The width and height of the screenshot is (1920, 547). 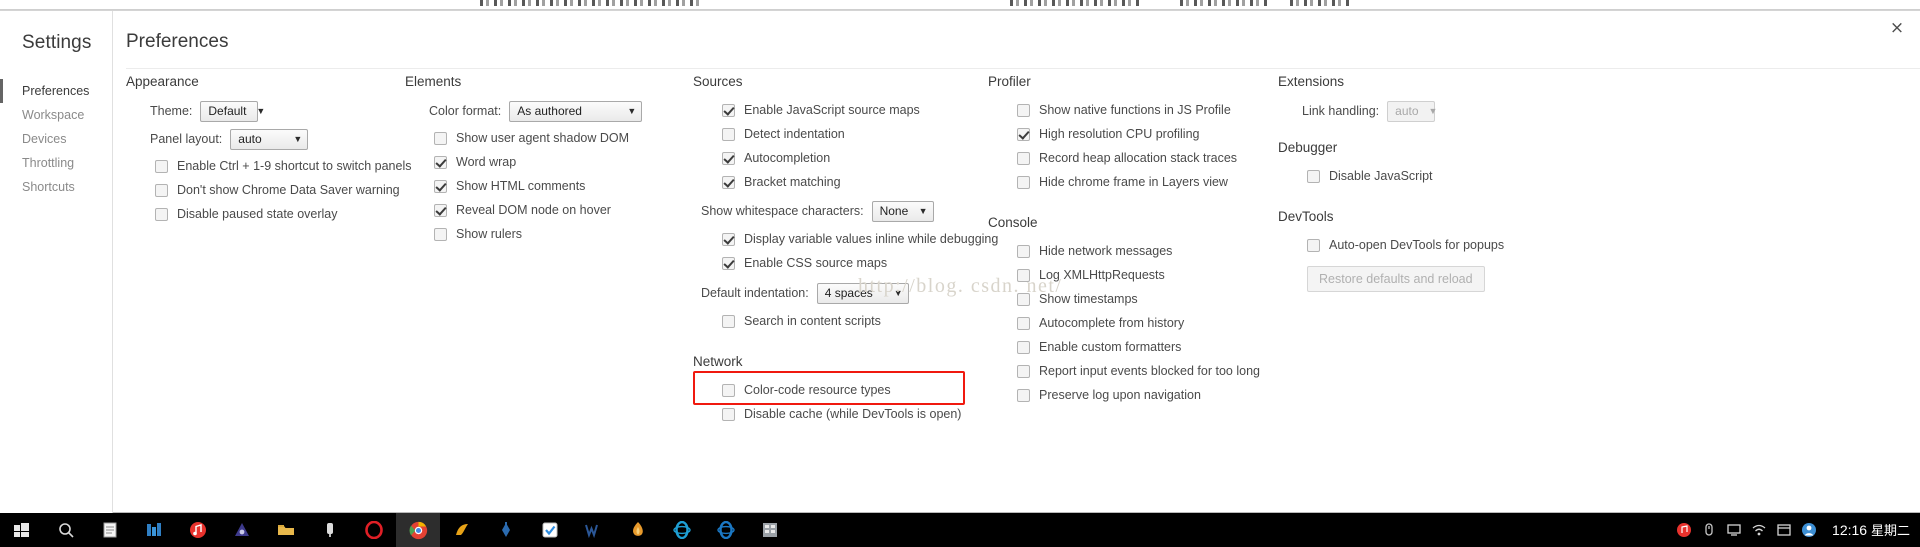 I want to click on checkbox-disable-javascript, so click(x=1313, y=176).